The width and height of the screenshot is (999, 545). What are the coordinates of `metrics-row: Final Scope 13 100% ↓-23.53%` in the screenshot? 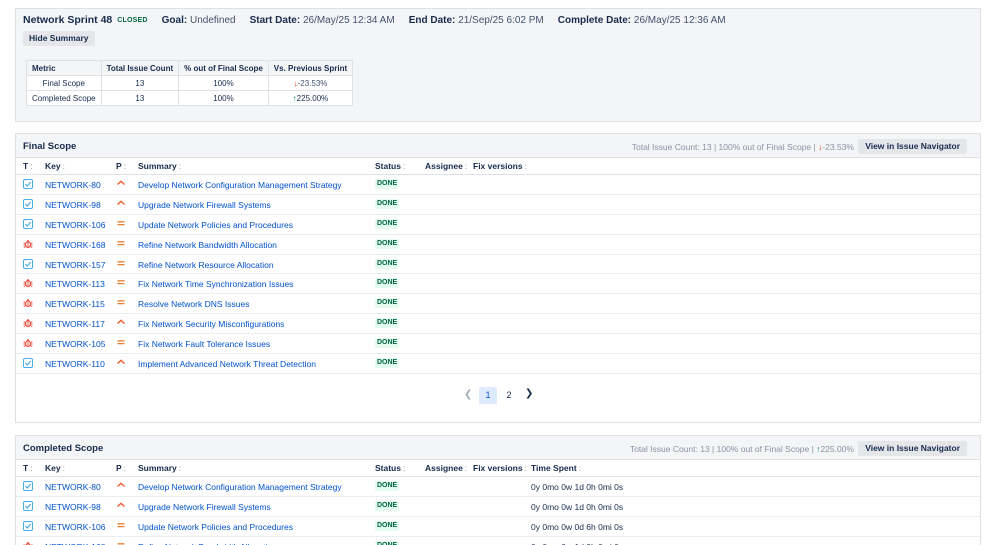 It's located at (190, 83).